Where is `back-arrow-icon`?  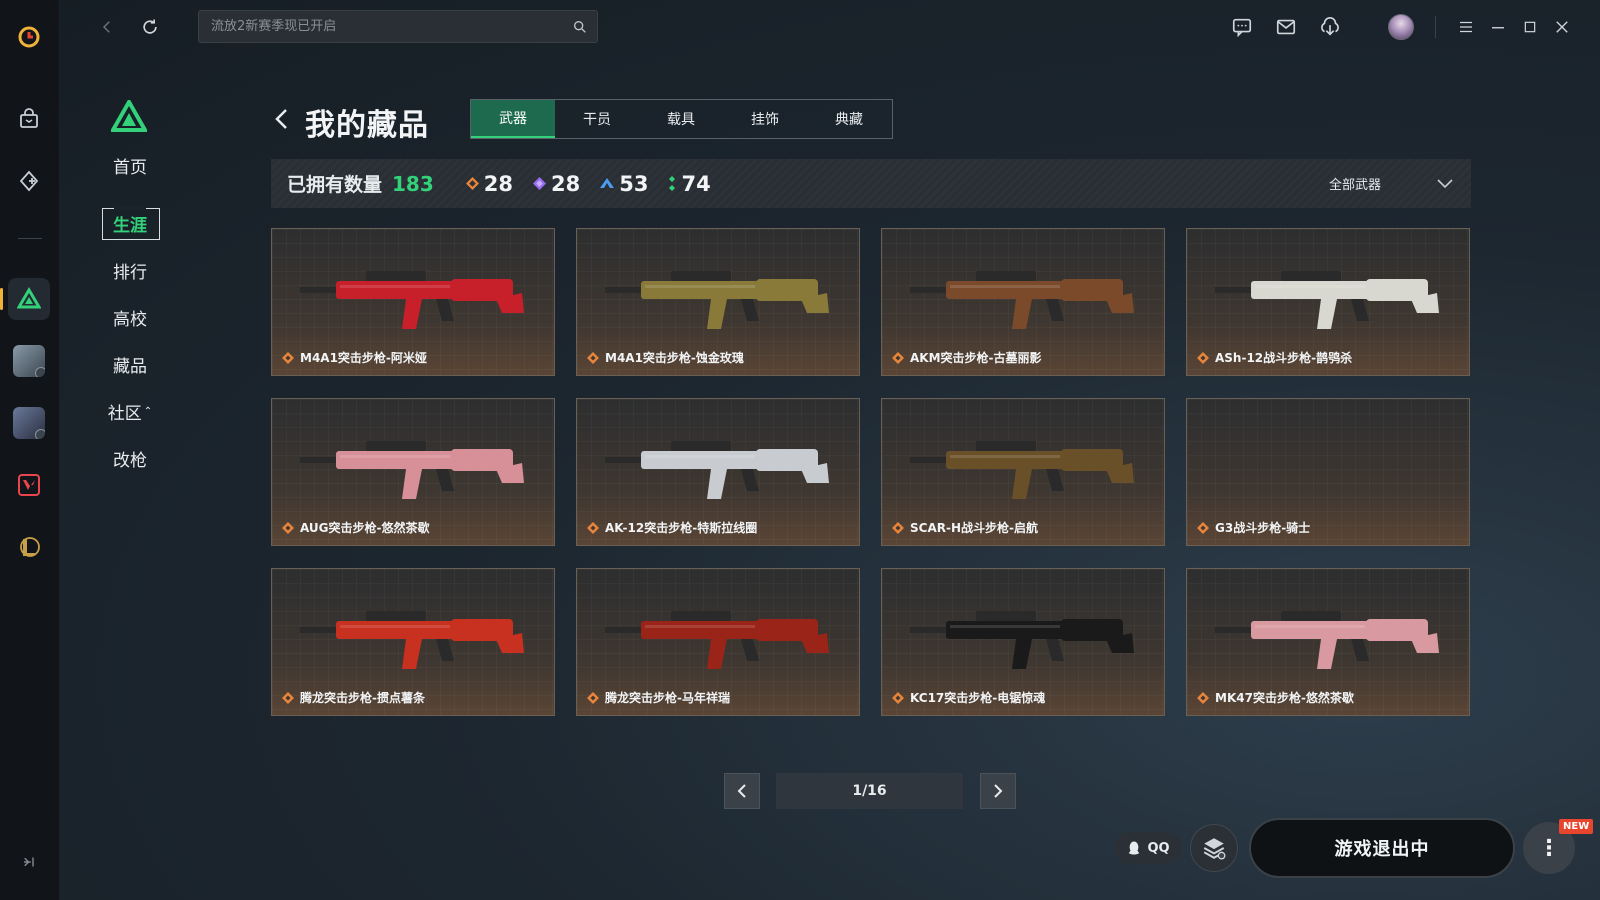
back-arrow-icon is located at coordinates (107, 27).